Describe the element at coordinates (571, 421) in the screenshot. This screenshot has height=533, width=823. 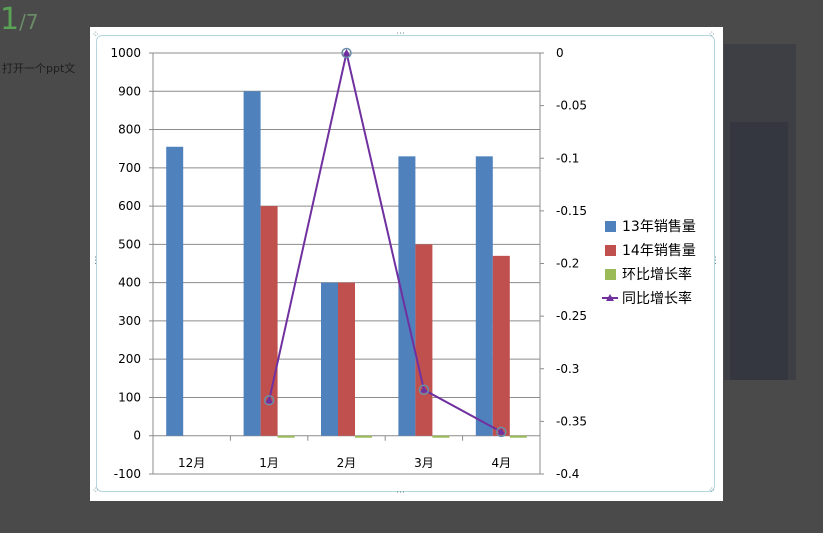
I see `y2-tick-label: -0.35` at that location.